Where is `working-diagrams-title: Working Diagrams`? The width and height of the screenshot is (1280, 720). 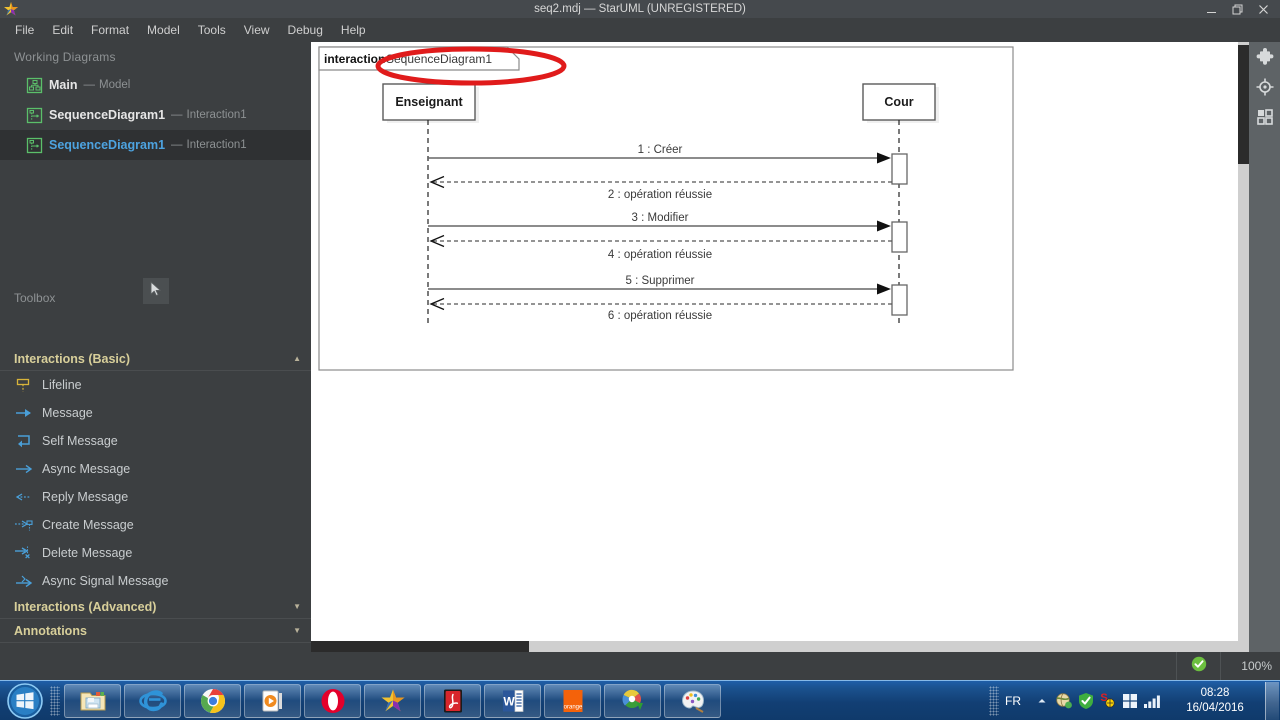
working-diagrams-title: Working Diagrams is located at coordinates (65, 57).